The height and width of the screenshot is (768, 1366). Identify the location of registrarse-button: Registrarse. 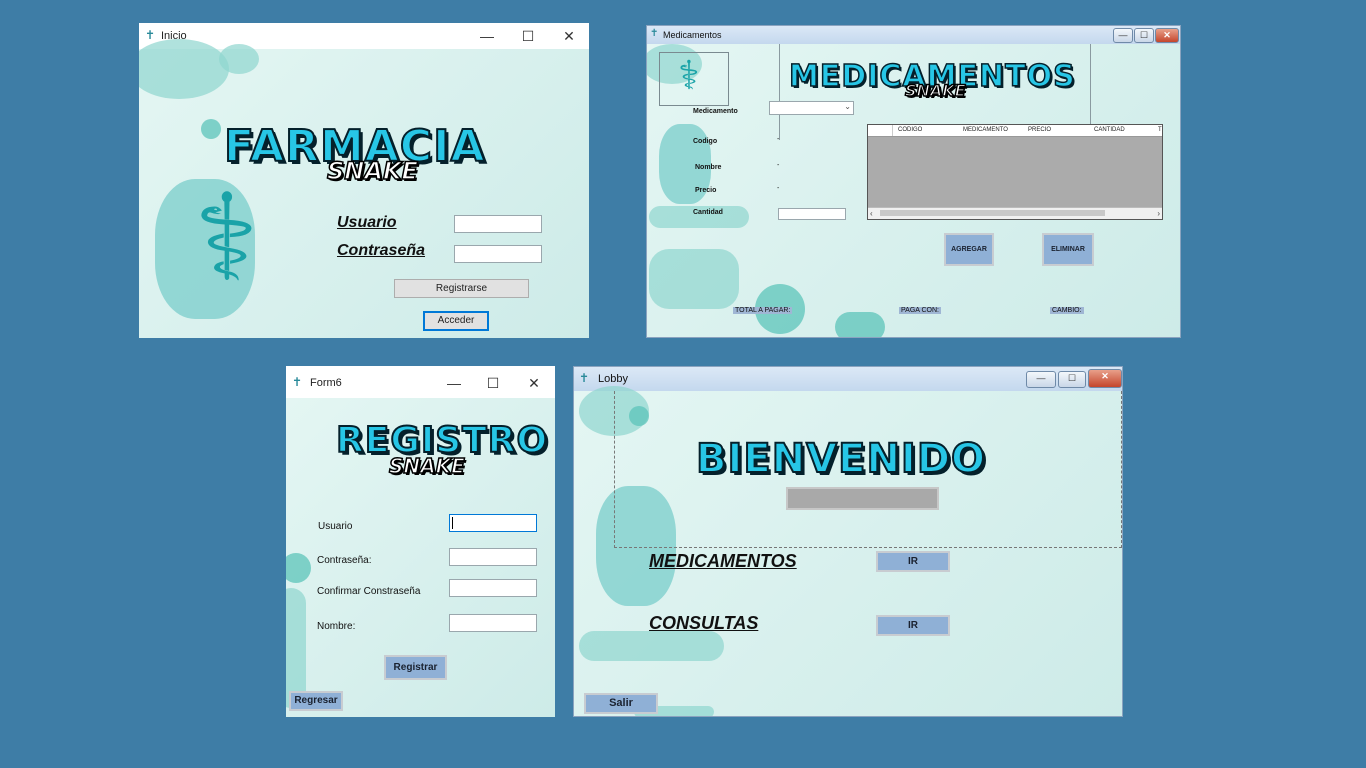
(461, 288).